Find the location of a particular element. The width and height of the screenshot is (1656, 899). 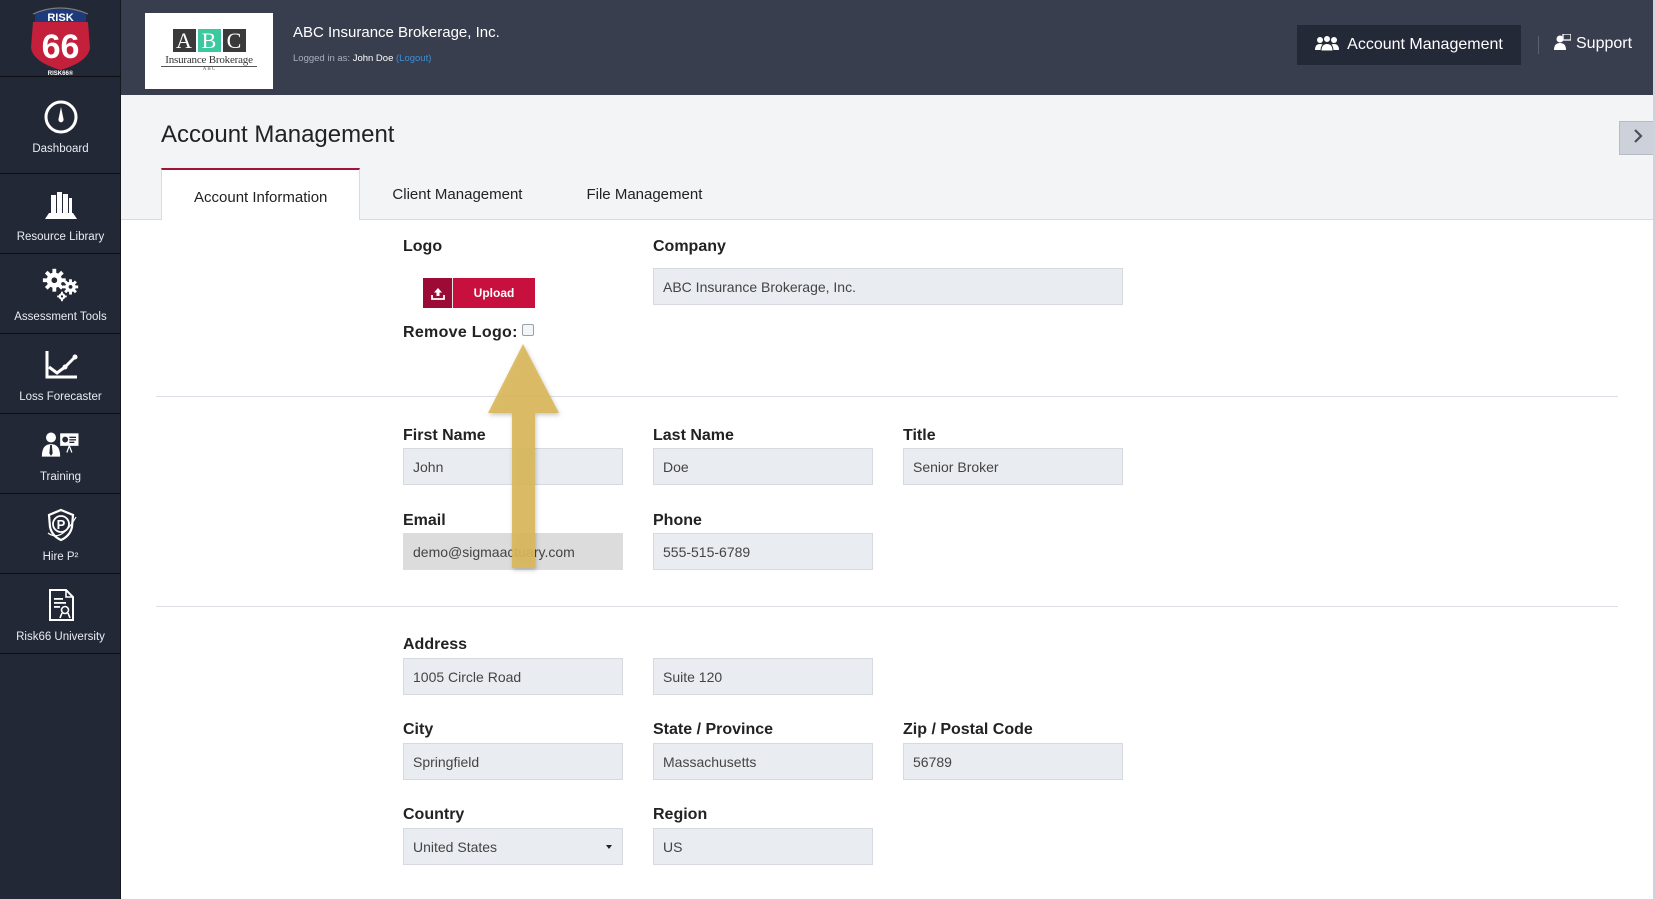

email-field: demo@sigmaactuary.com is located at coordinates (513, 551).